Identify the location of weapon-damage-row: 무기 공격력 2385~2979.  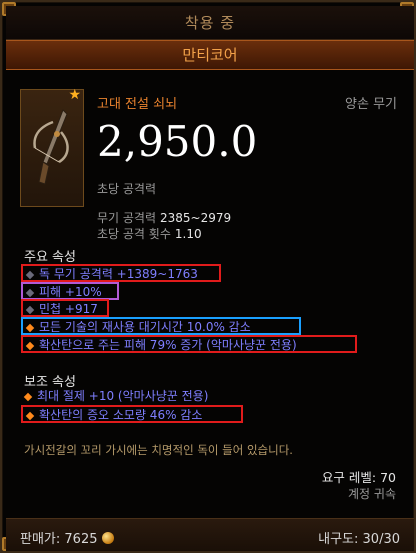
(164, 217).